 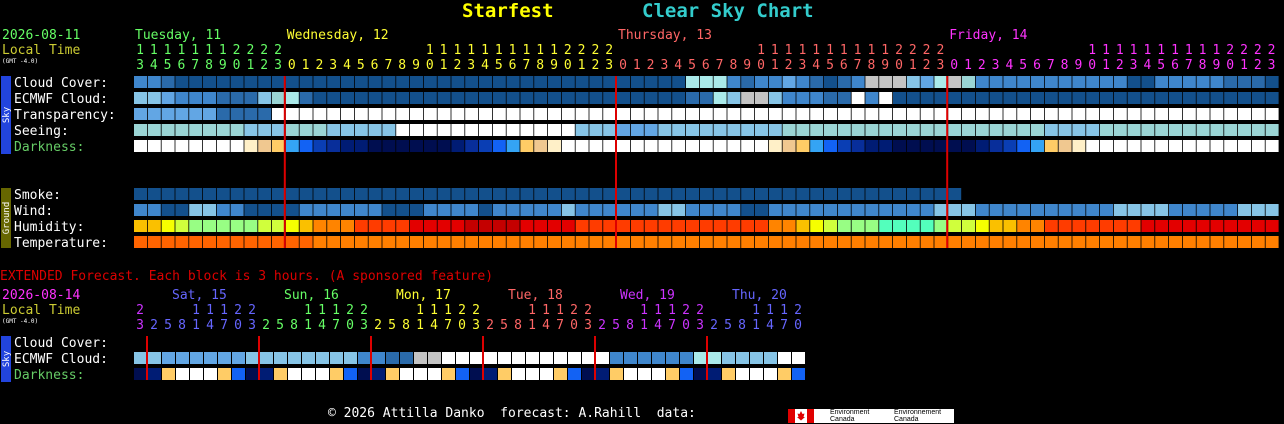 I want to click on smoke-row, so click(x=548, y=194).